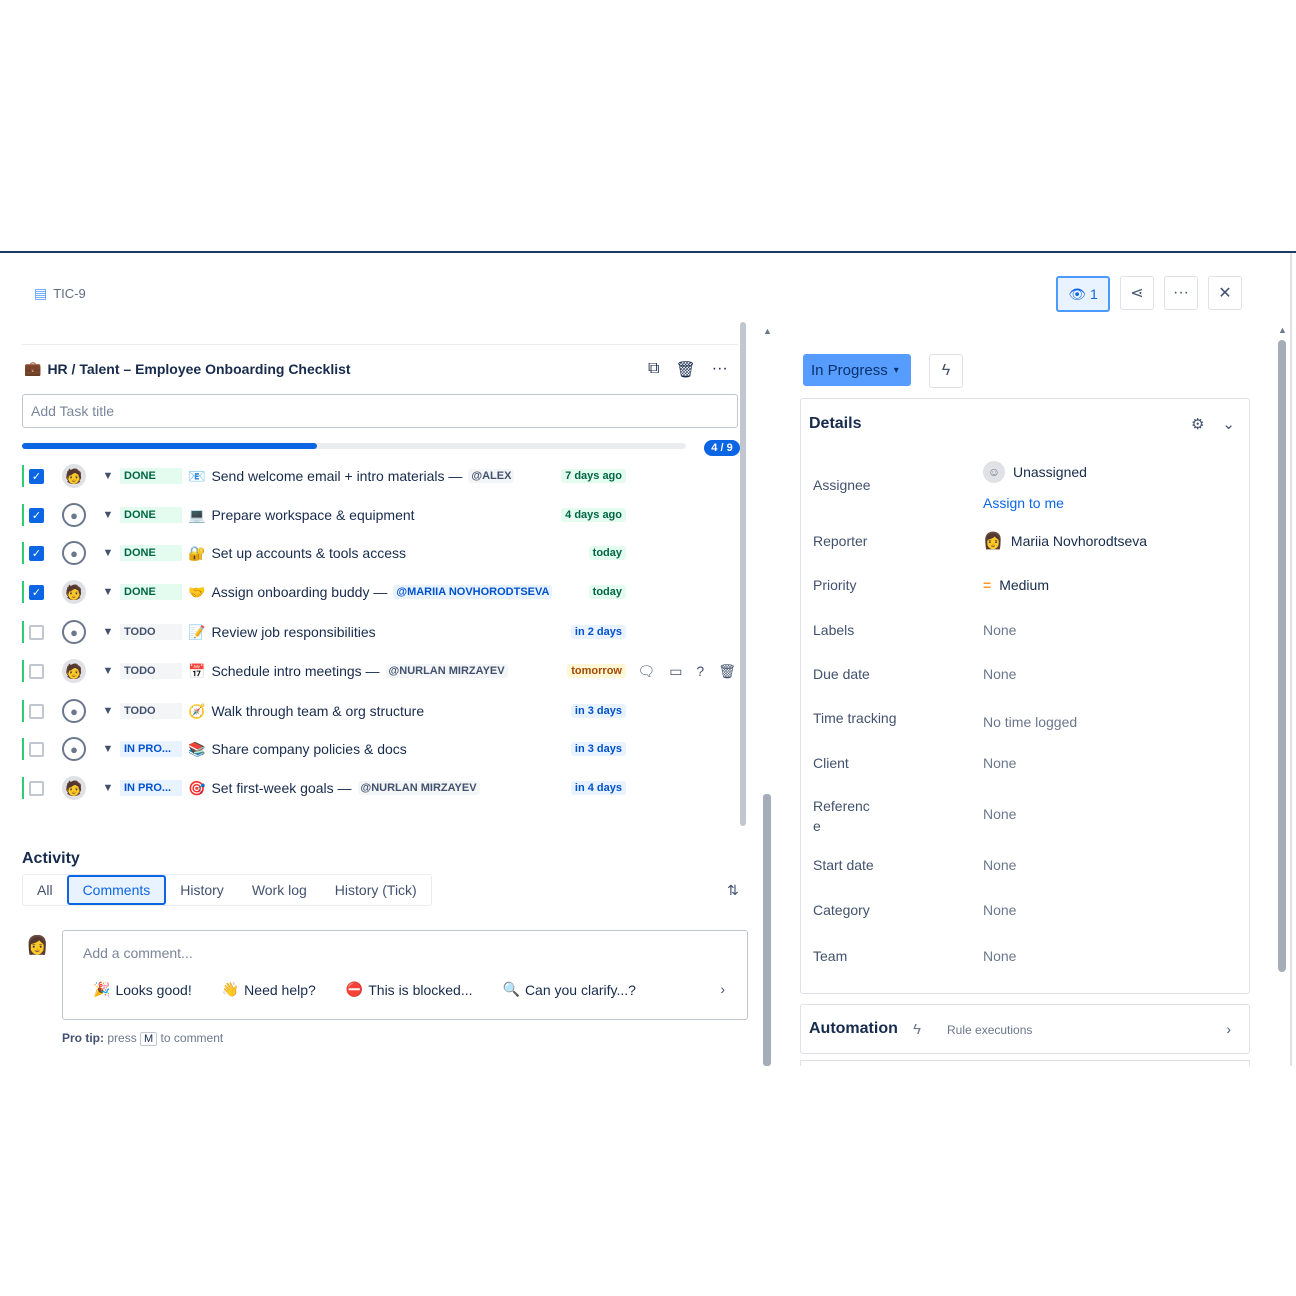 This screenshot has width=1296, height=1296. I want to click on task-title: 📚 Share company policies & docs, so click(297, 749).